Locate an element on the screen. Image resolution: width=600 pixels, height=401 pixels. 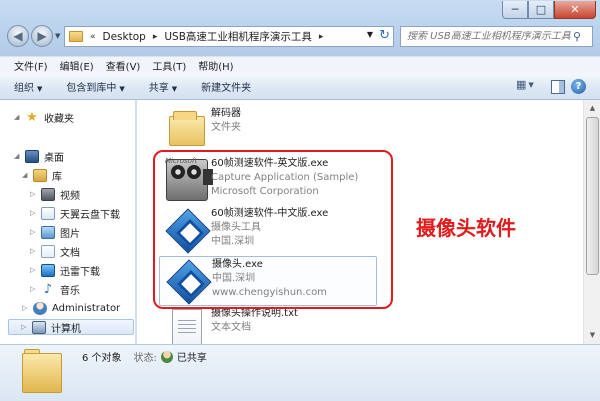
nav-favorites: ◢ ★ 收藏夹 is located at coordinates (44, 117).